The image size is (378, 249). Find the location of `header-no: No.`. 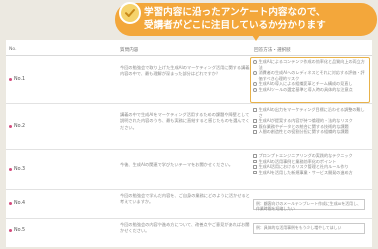

header-no: No. is located at coordinates (13, 49).